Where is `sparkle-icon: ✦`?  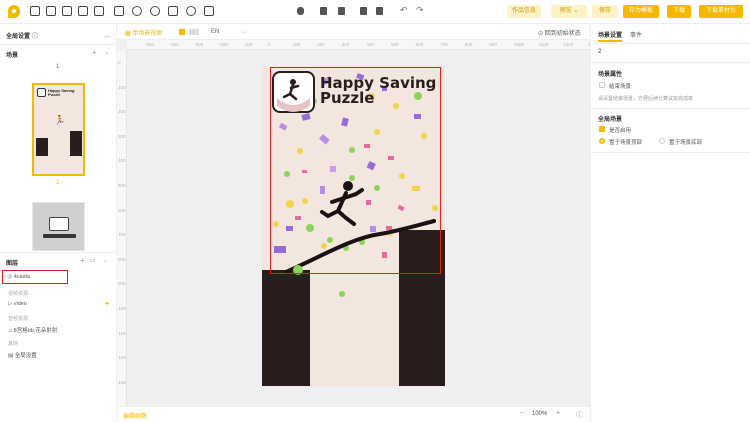 sparkle-icon: ✦ is located at coordinates (107, 304).